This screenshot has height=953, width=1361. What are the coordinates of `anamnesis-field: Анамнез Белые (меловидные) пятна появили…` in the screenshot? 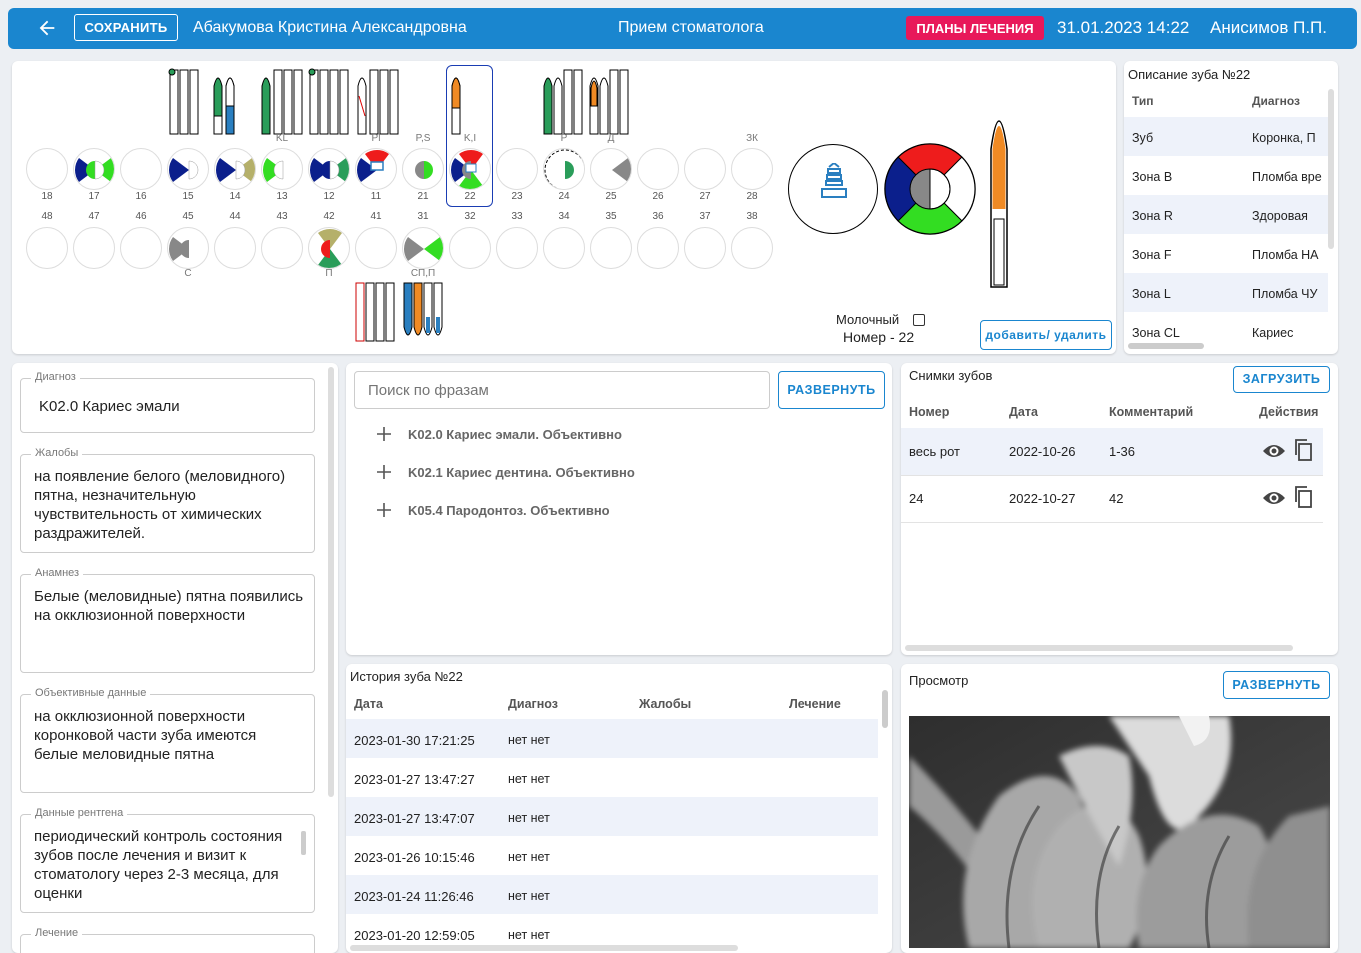 It's located at (167, 620).